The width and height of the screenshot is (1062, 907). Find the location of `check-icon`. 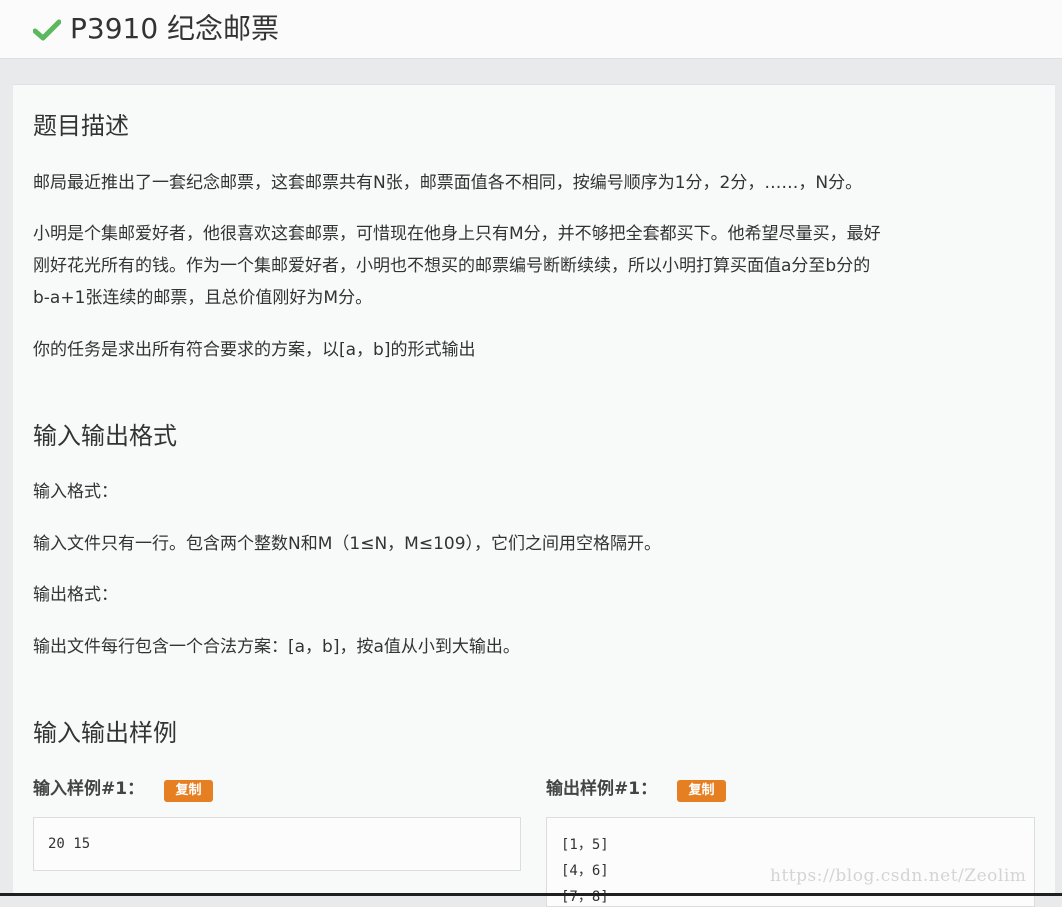

check-icon is located at coordinates (47, 30).